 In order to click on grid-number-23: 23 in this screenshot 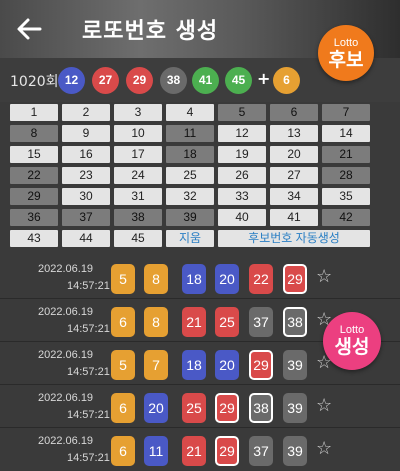, I will do `click(86, 175)`.